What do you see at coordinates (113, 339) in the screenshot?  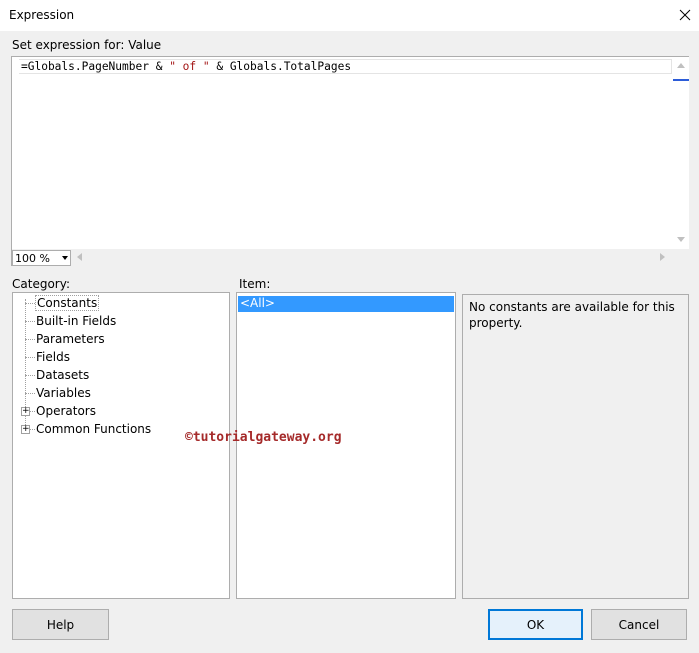 I see `tree-item-parameters: Parameters` at bounding box center [113, 339].